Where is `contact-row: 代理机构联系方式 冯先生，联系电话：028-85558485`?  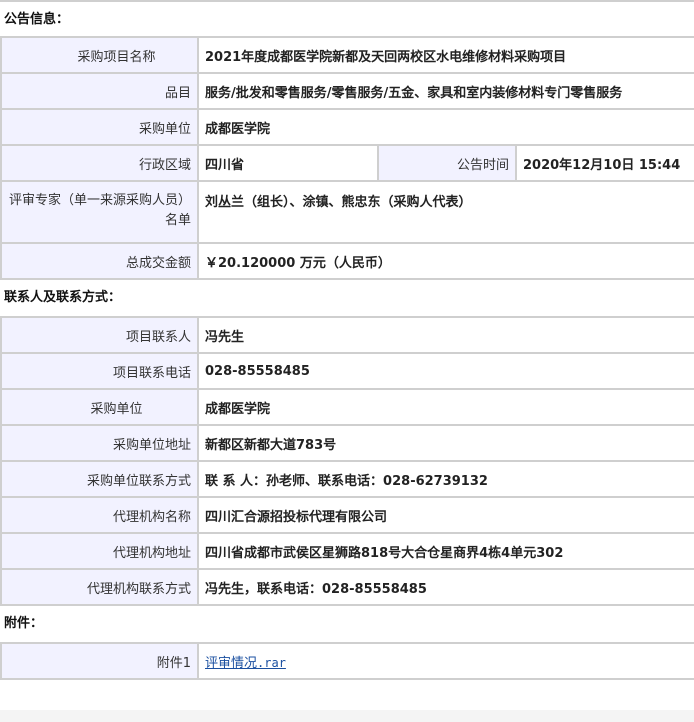
contact-row: 代理机构联系方式 冯先生，联系电话：028-85558485 is located at coordinates (347, 587).